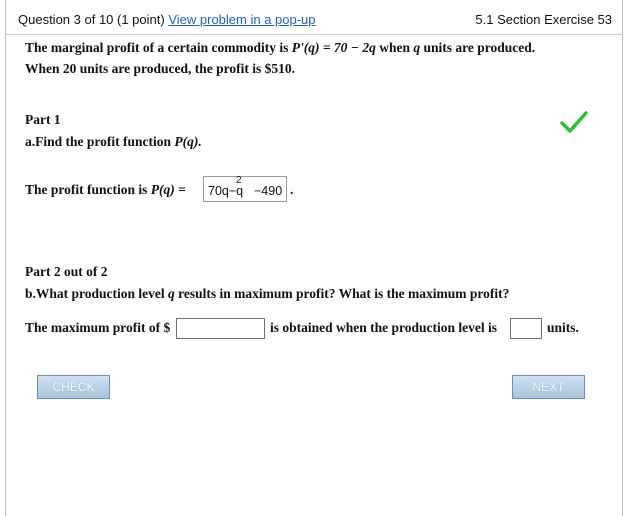 This screenshot has width=625, height=516. Describe the element at coordinates (384, 327) in the screenshot. I see `production-level-label: is obtained when the production level is` at that location.